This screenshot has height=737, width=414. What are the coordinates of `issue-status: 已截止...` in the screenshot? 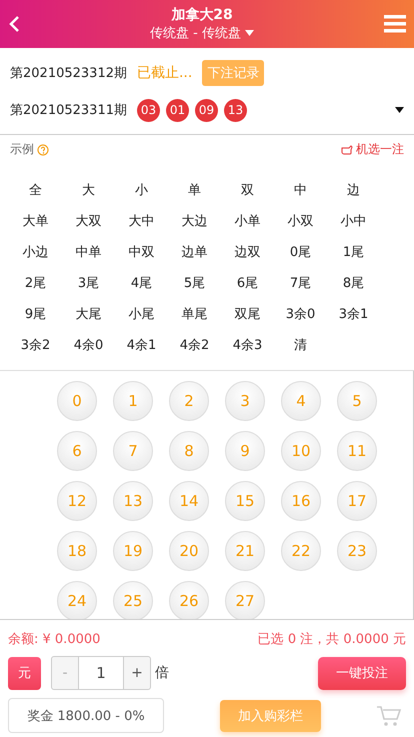 It's located at (164, 73).